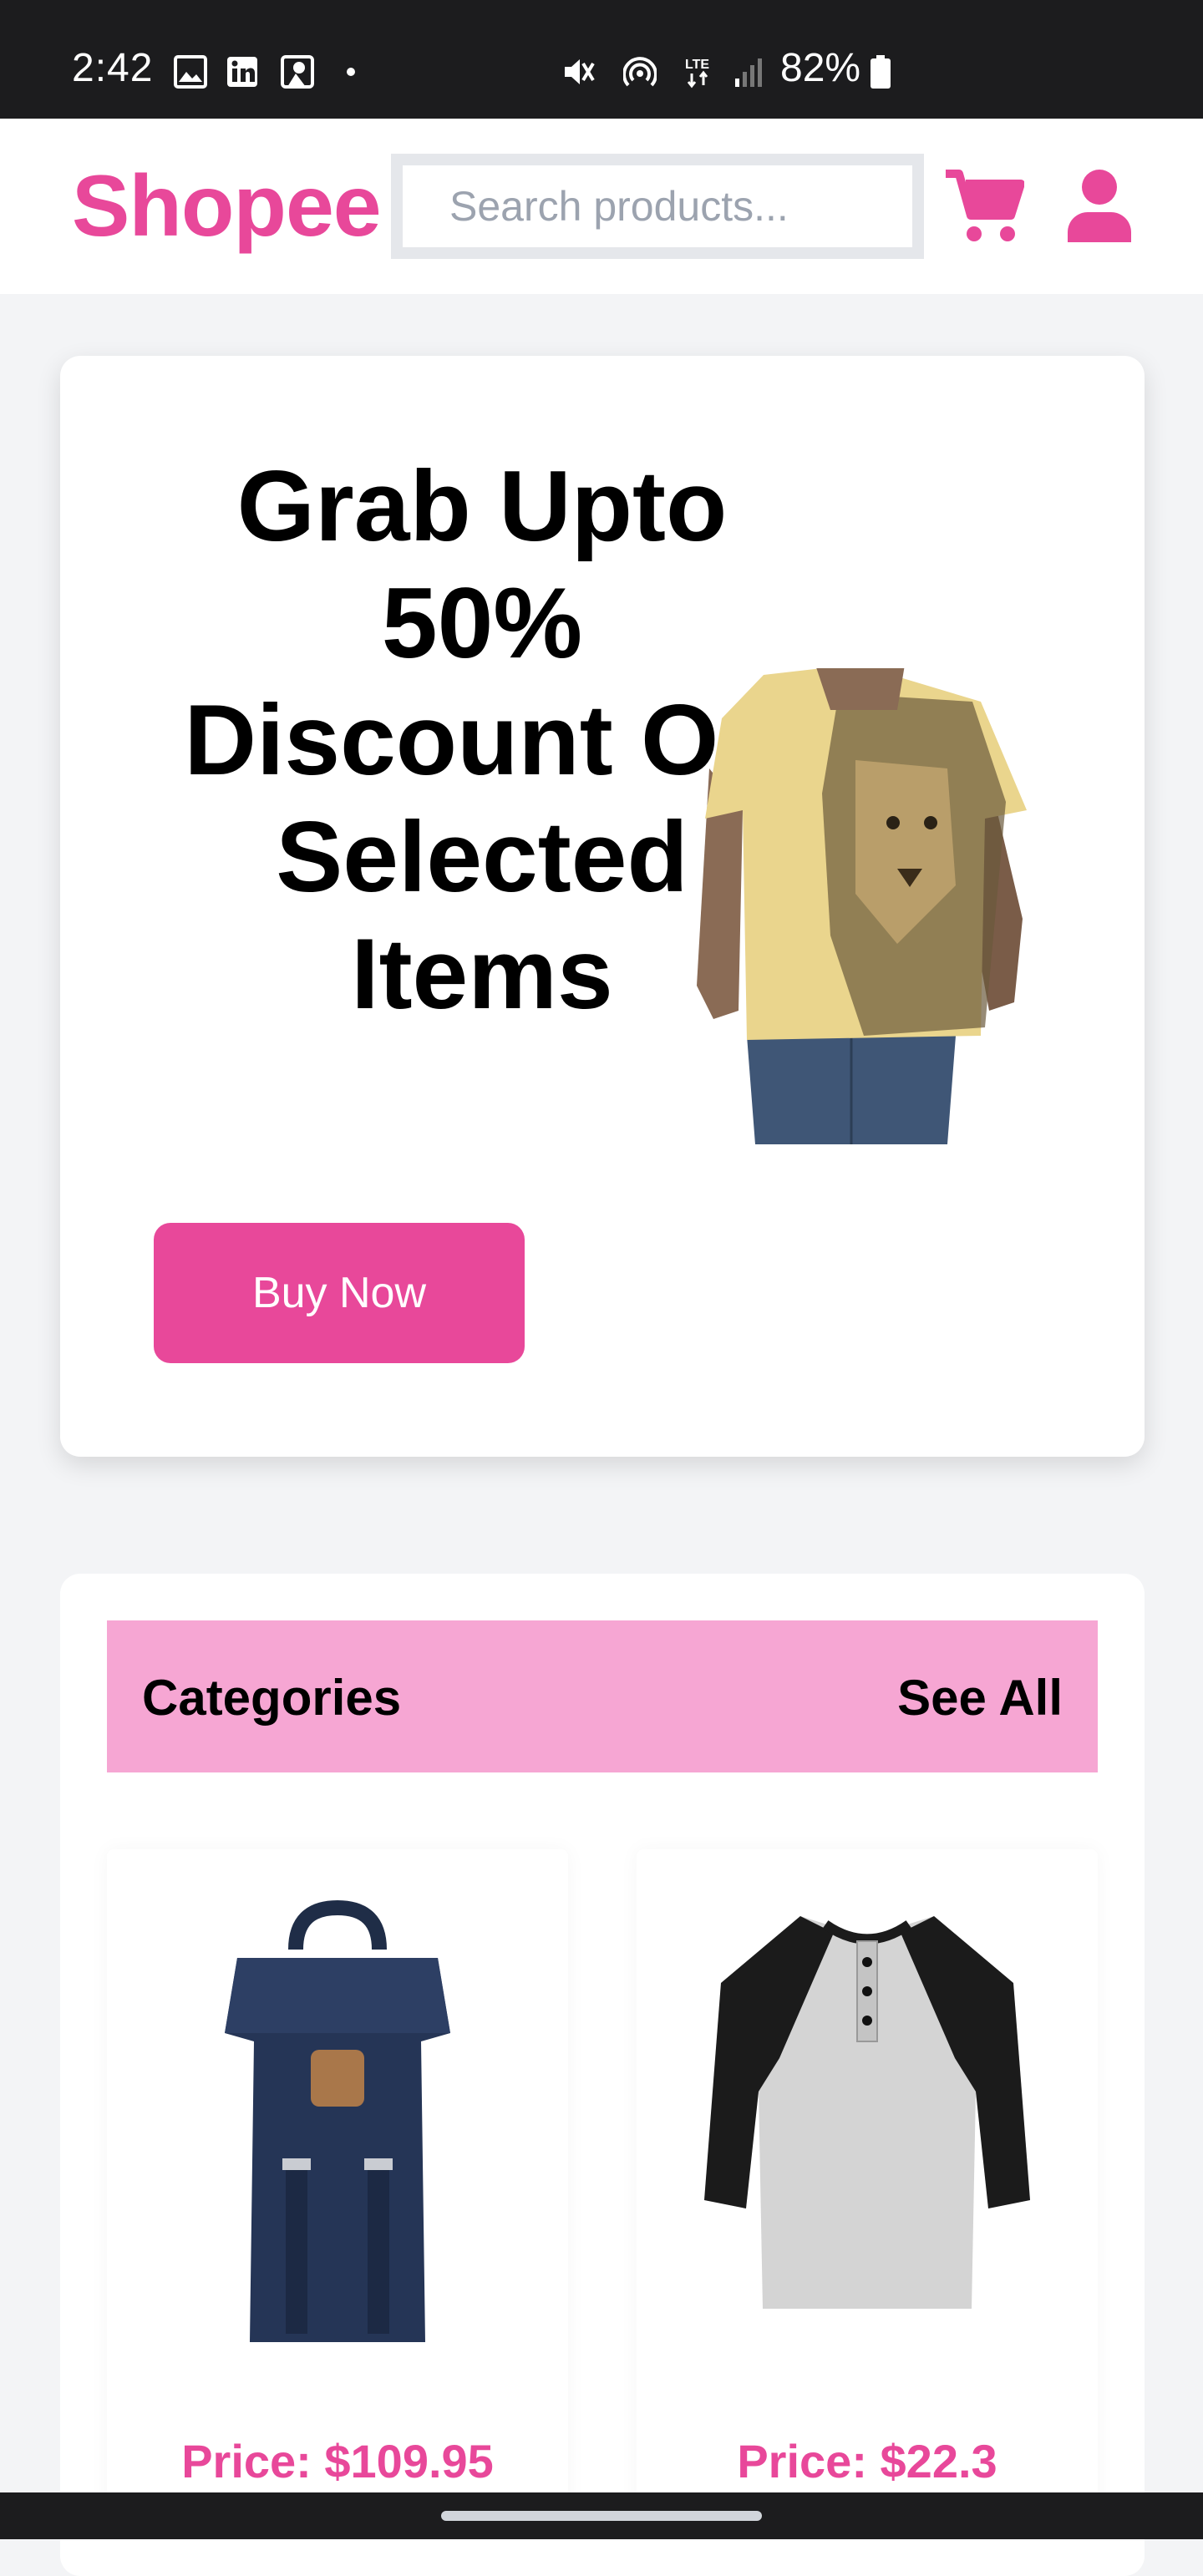  What do you see at coordinates (601, 59) in the screenshot?
I see `status-bar: 2:42 LTE 82%` at bounding box center [601, 59].